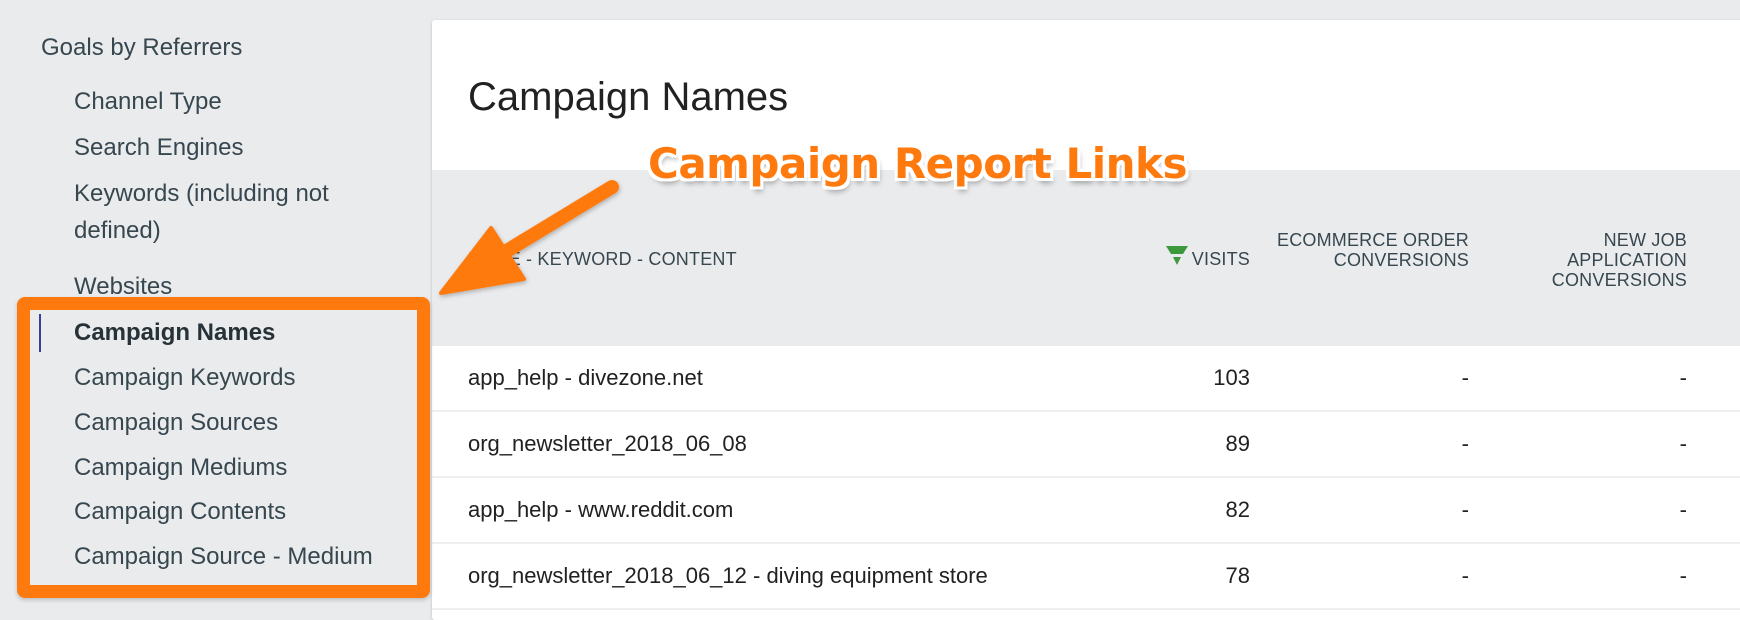 This screenshot has height=620, width=1740. Describe the element at coordinates (234, 286) in the screenshot. I see `sidebar-item-websites: Websites` at that location.